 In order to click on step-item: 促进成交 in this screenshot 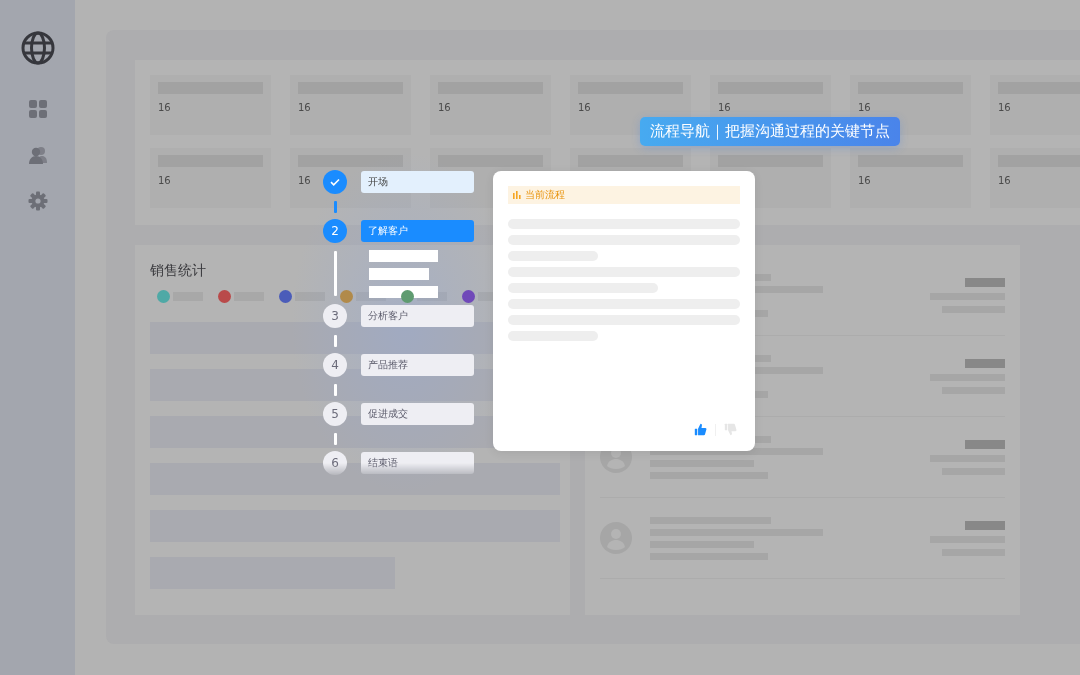, I will do `click(417, 414)`.